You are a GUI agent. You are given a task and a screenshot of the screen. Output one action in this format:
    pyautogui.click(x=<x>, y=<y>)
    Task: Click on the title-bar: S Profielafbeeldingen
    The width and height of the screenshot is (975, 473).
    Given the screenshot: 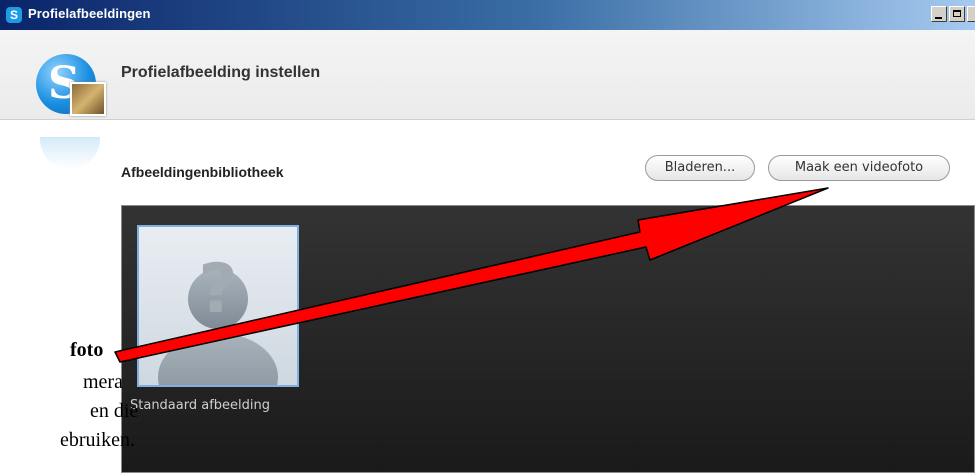 What is the action you would take?
    pyautogui.click(x=487, y=15)
    